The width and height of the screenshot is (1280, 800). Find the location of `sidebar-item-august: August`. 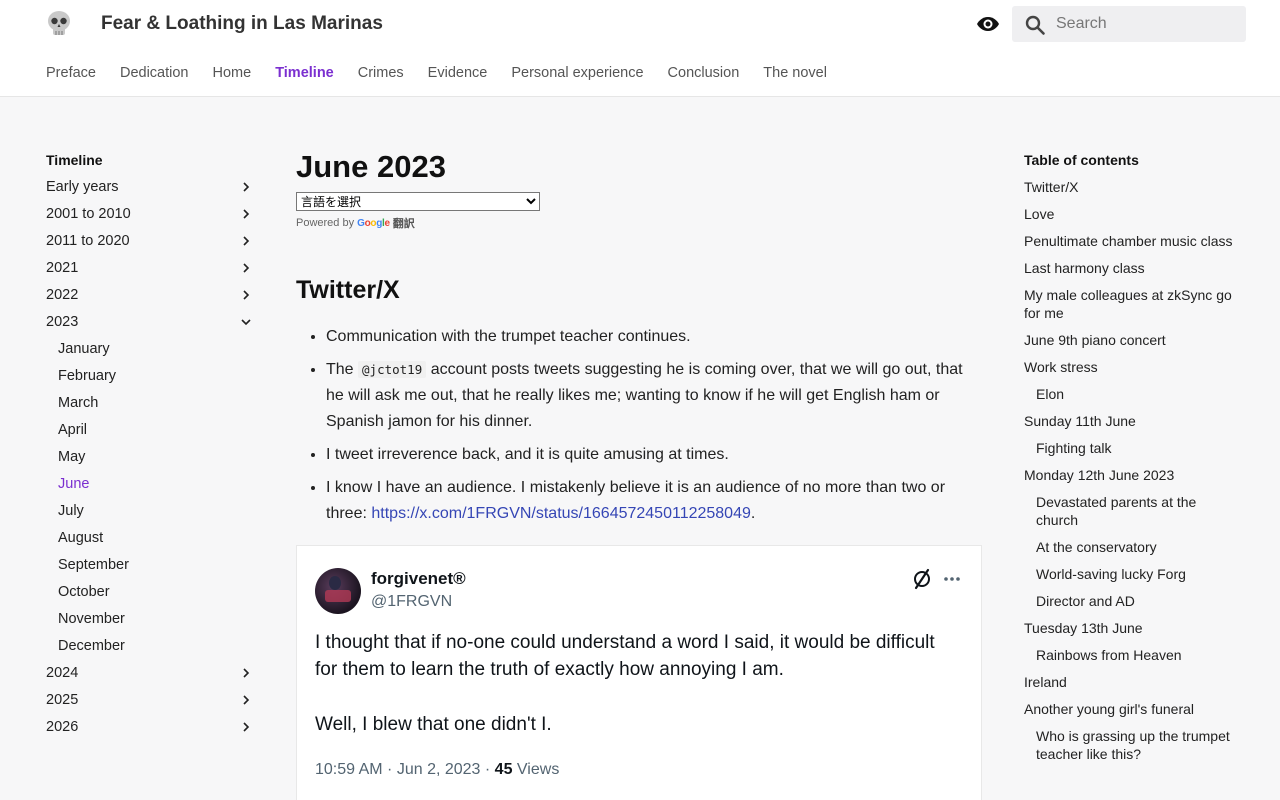

sidebar-item-august: August is located at coordinates (151, 542).